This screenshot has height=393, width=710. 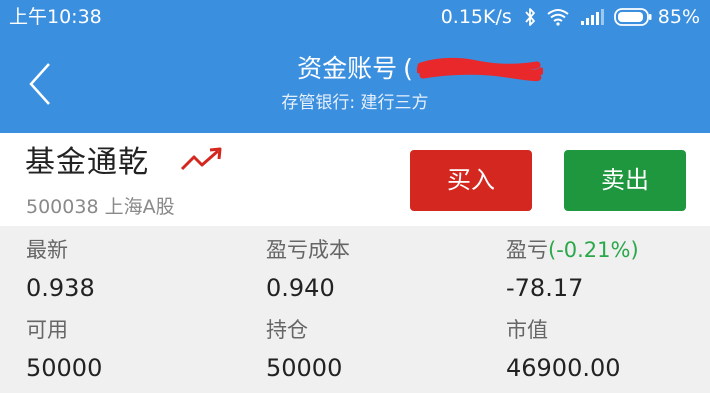 What do you see at coordinates (471, 180) in the screenshot?
I see `buy-button: 买入` at bounding box center [471, 180].